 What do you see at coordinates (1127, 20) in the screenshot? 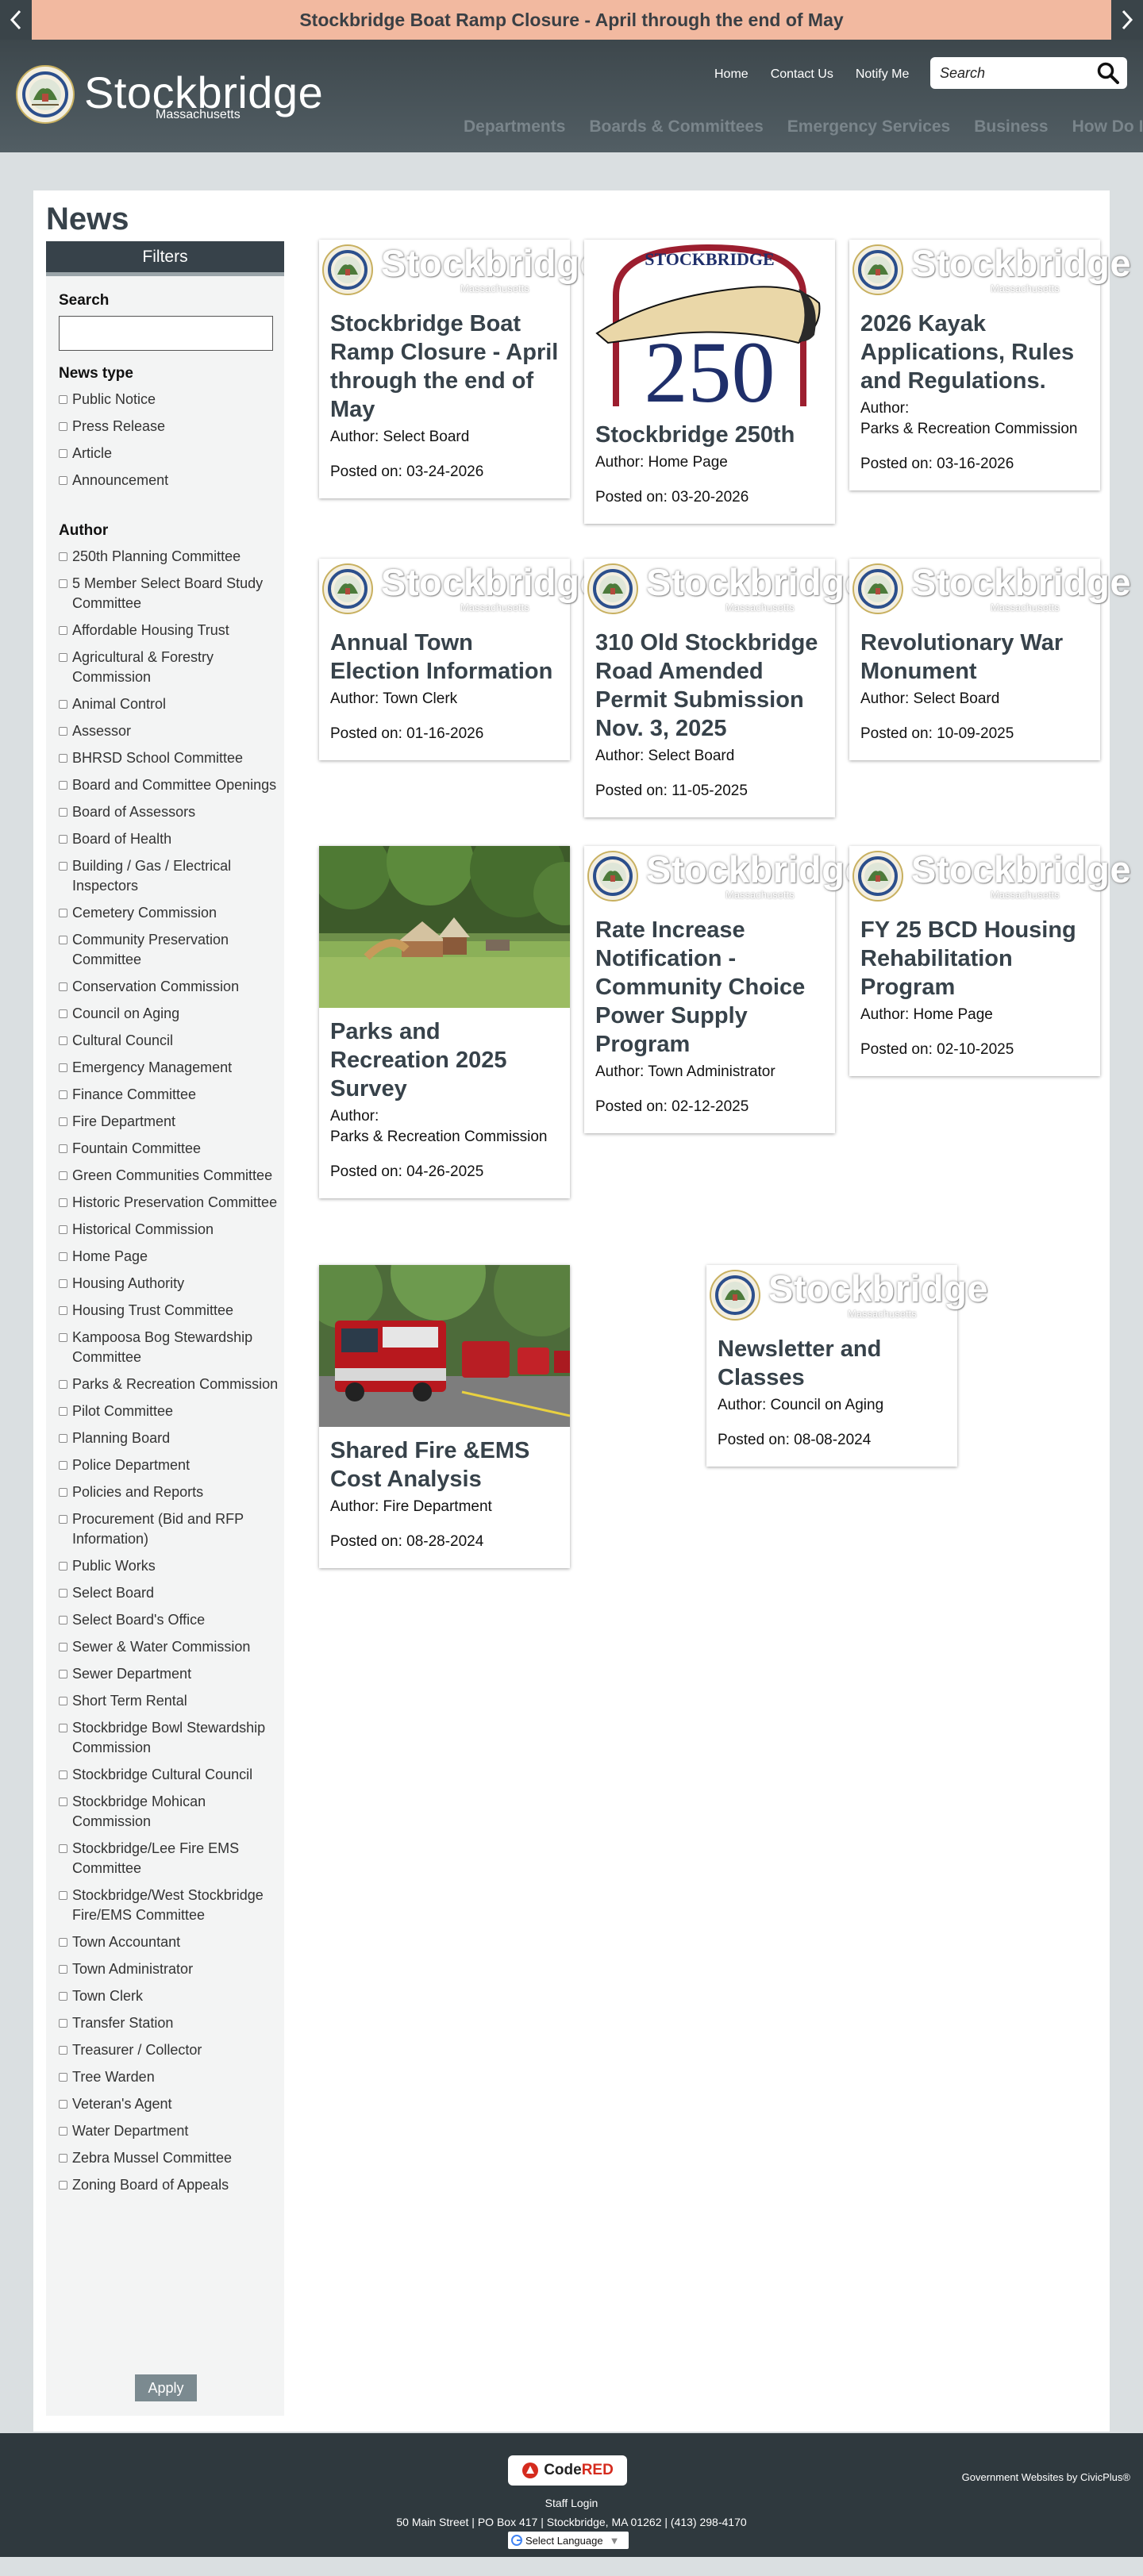
I see `chevron-right-icon` at bounding box center [1127, 20].